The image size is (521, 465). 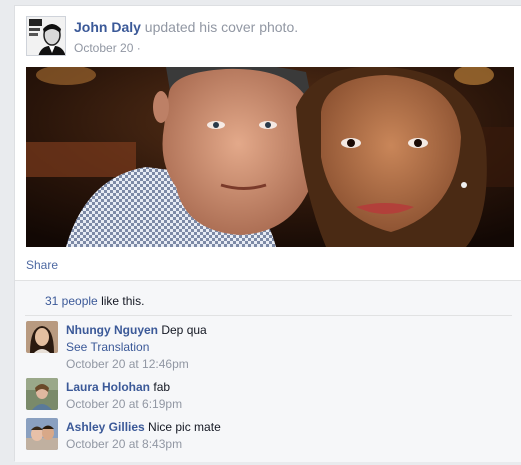 I want to click on story-action-text: updated his cover photo., so click(x=221, y=27).